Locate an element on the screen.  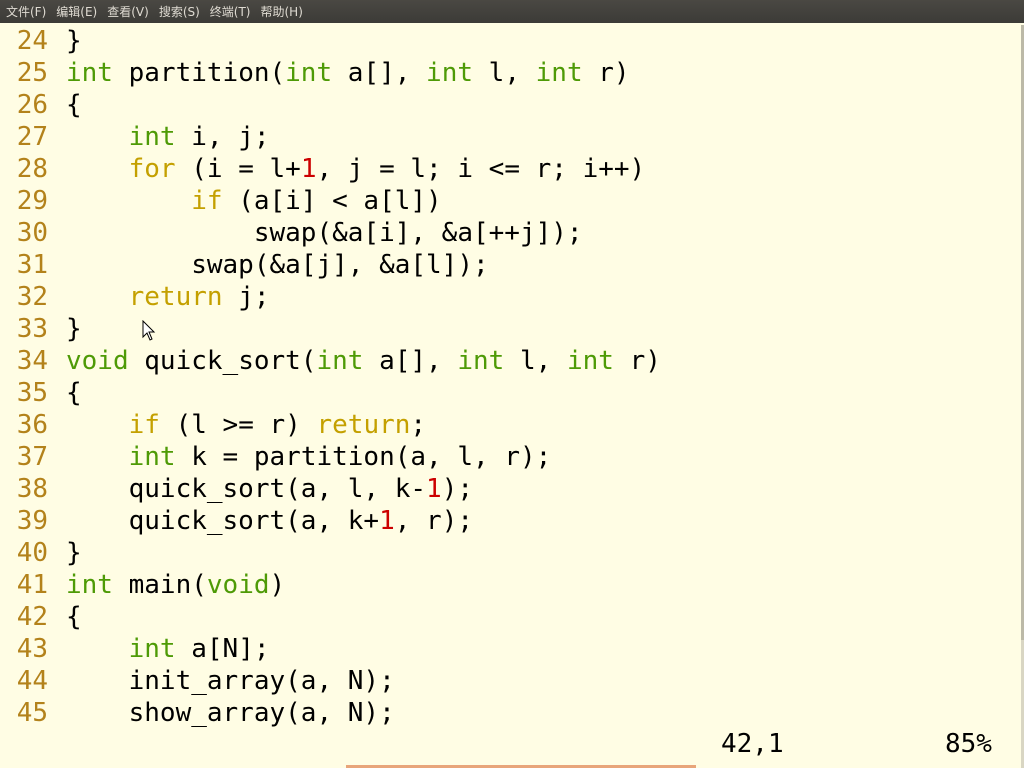
menu-bar: 文件(F) 编辑(E) 查看(V) 搜索(S) 终端(T) 帮助(H) is located at coordinates (512, 11).